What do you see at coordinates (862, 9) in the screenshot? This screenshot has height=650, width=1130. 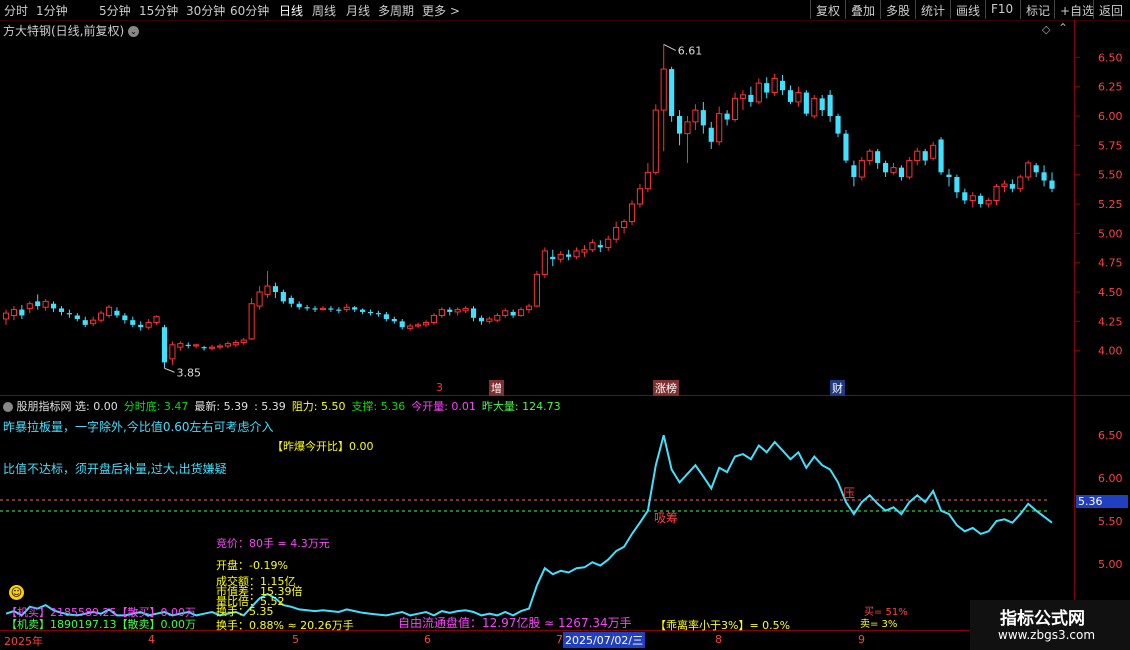 I see `overlay-button: 叠加` at bounding box center [862, 9].